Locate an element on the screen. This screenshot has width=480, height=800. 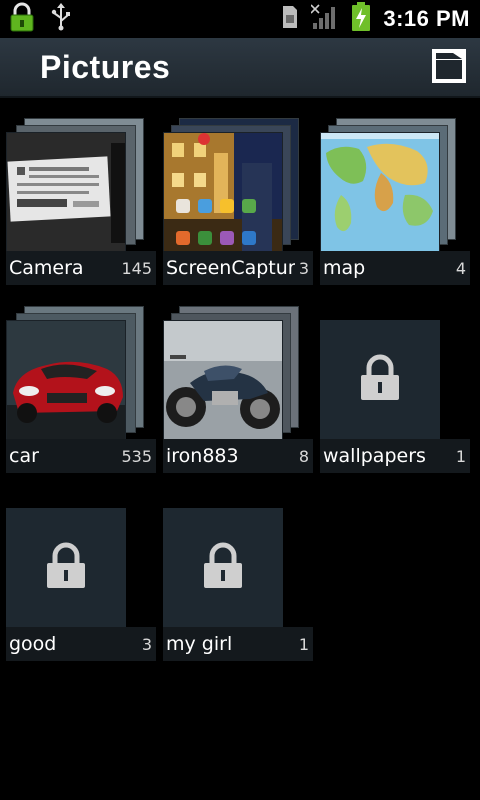
album-name: ScreenCaptur is located at coordinates (230, 268).